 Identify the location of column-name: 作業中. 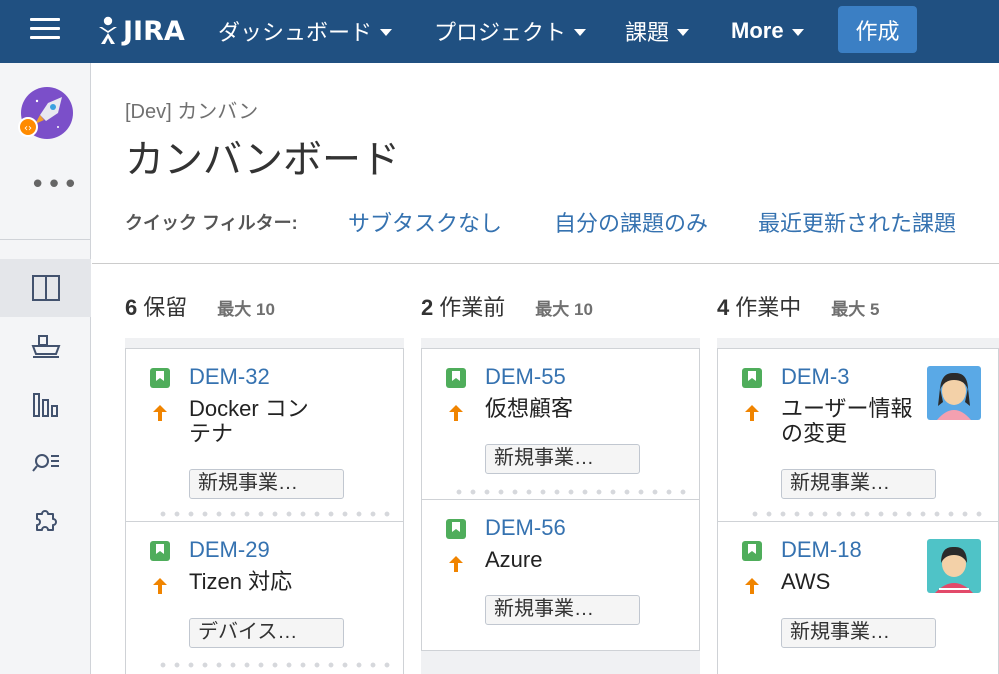
(768, 307).